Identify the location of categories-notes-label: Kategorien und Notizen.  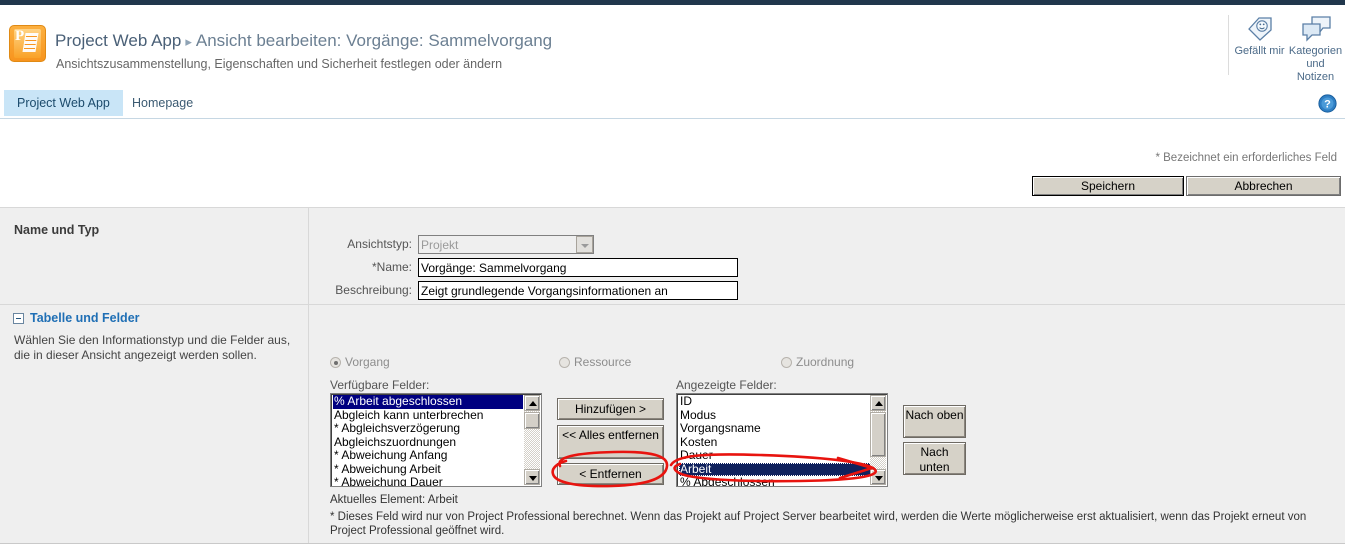
(1315, 64).